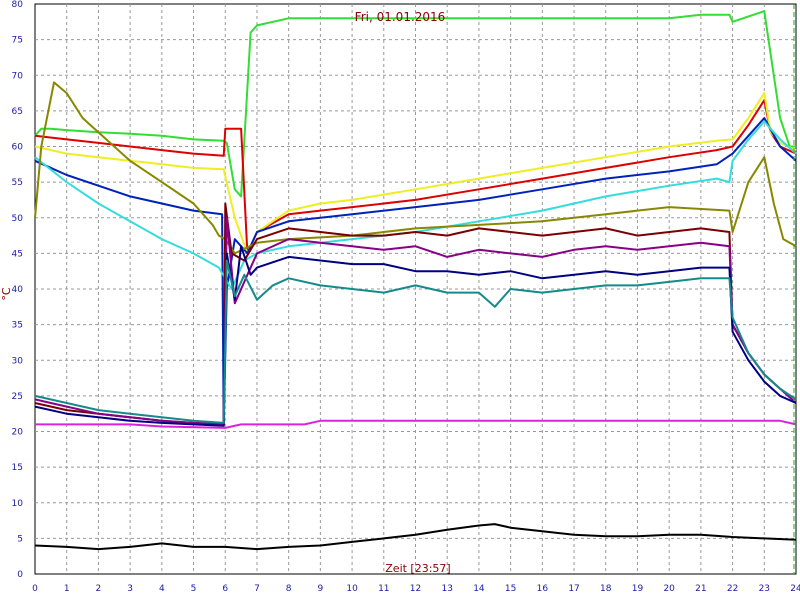  I want to click on y-tick-label: 5, so click(20, 539).